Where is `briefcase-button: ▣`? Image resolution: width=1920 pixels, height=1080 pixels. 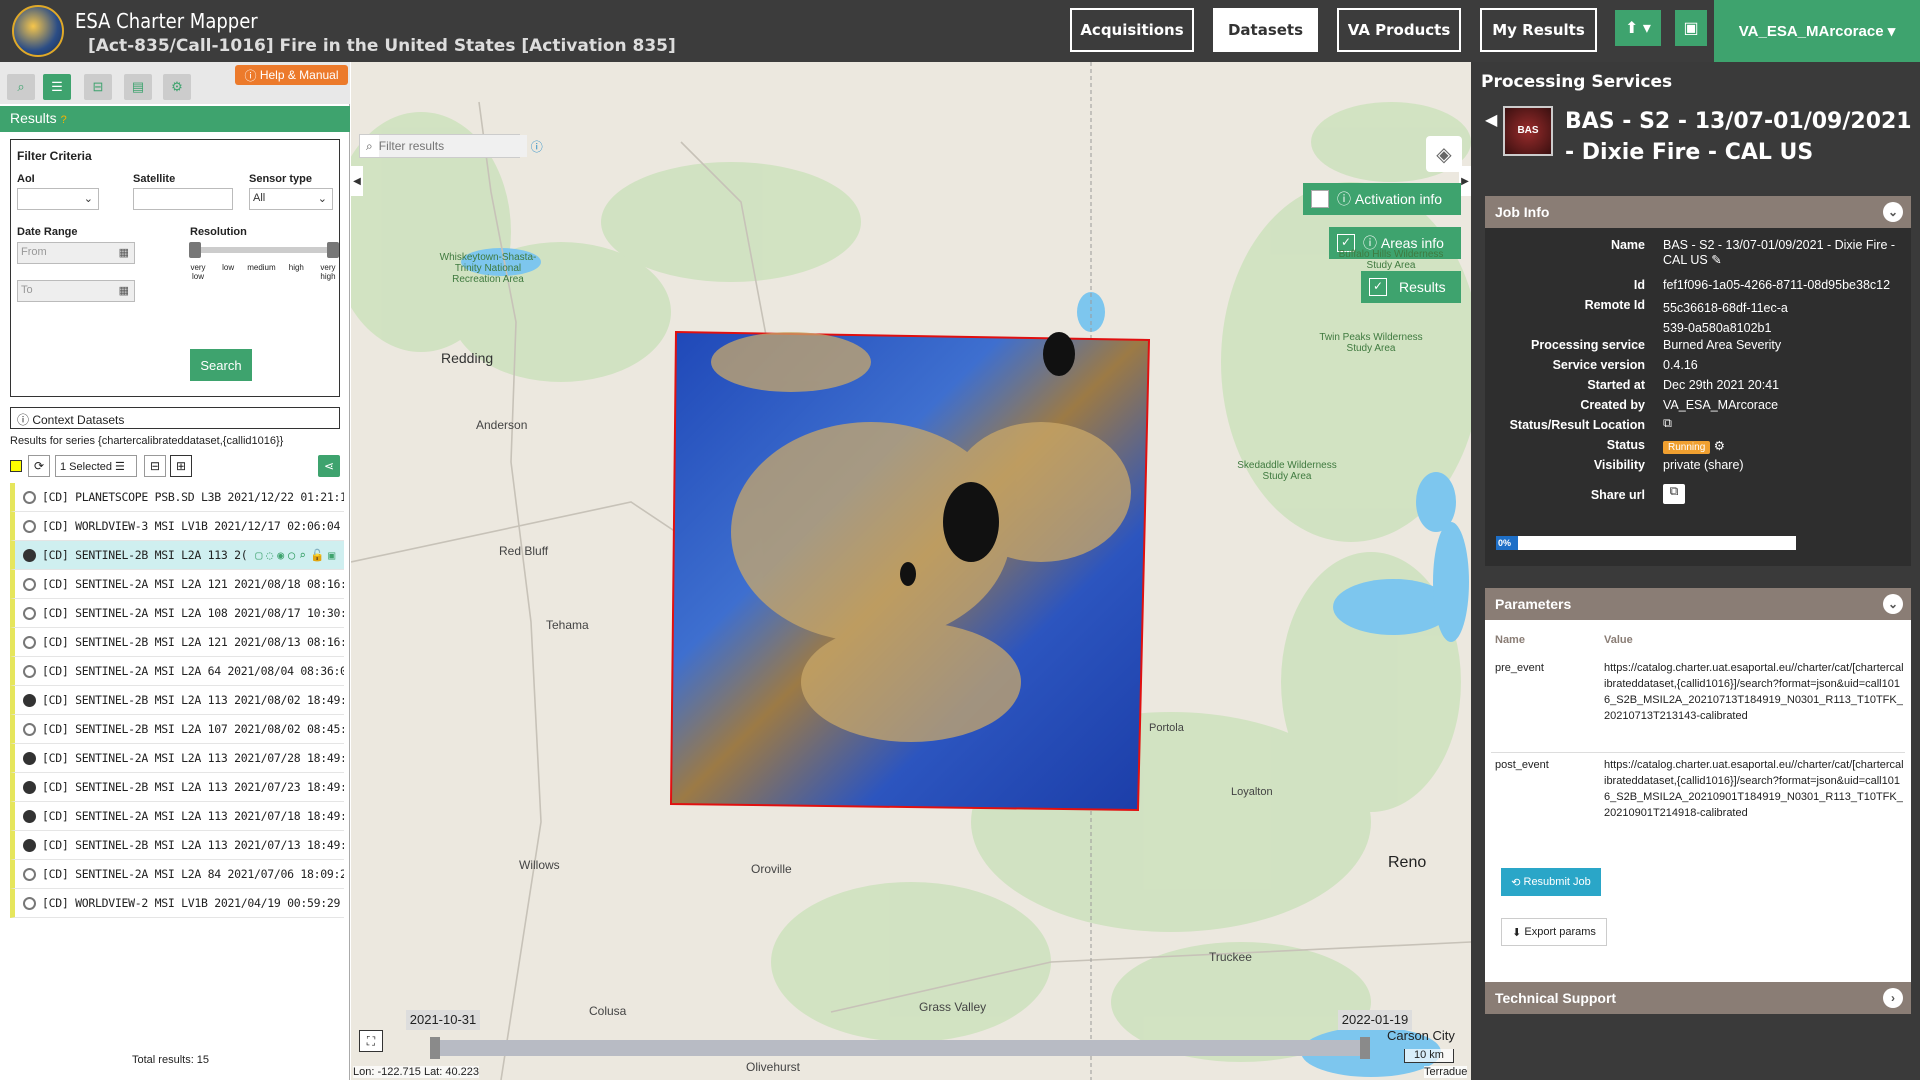
briefcase-button: ▣ is located at coordinates (1691, 28).